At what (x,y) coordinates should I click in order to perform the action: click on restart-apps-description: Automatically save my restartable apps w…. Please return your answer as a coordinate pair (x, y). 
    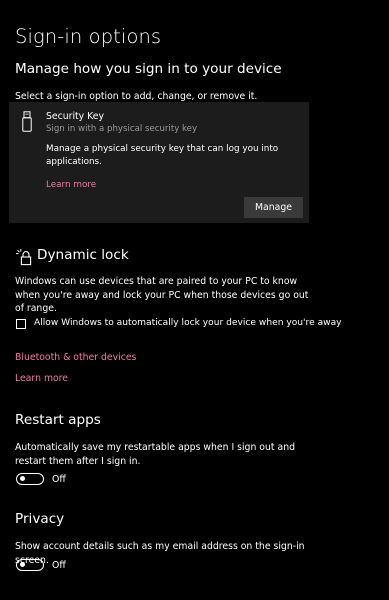
    Looking at the image, I should click on (155, 454).